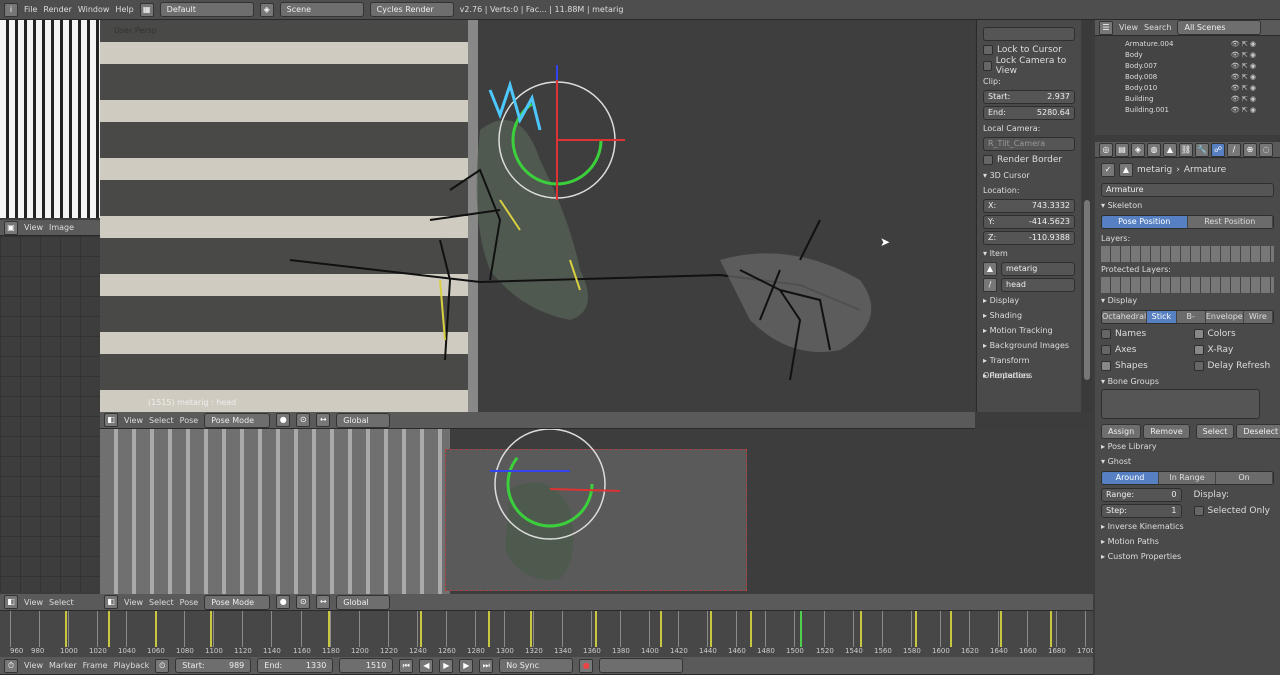 This screenshot has width=1280, height=675. I want to click on layers-grid, so click(1187, 254).